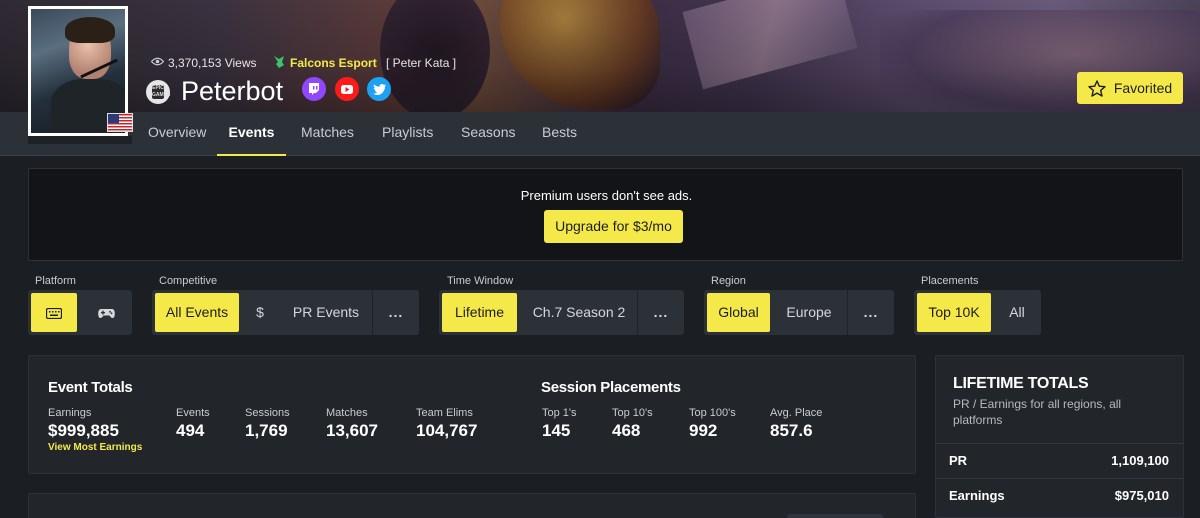  What do you see at coordinates (347, 413) in the screenshot?
I see `matches-label: Matches` at bounding box center [347, 413].